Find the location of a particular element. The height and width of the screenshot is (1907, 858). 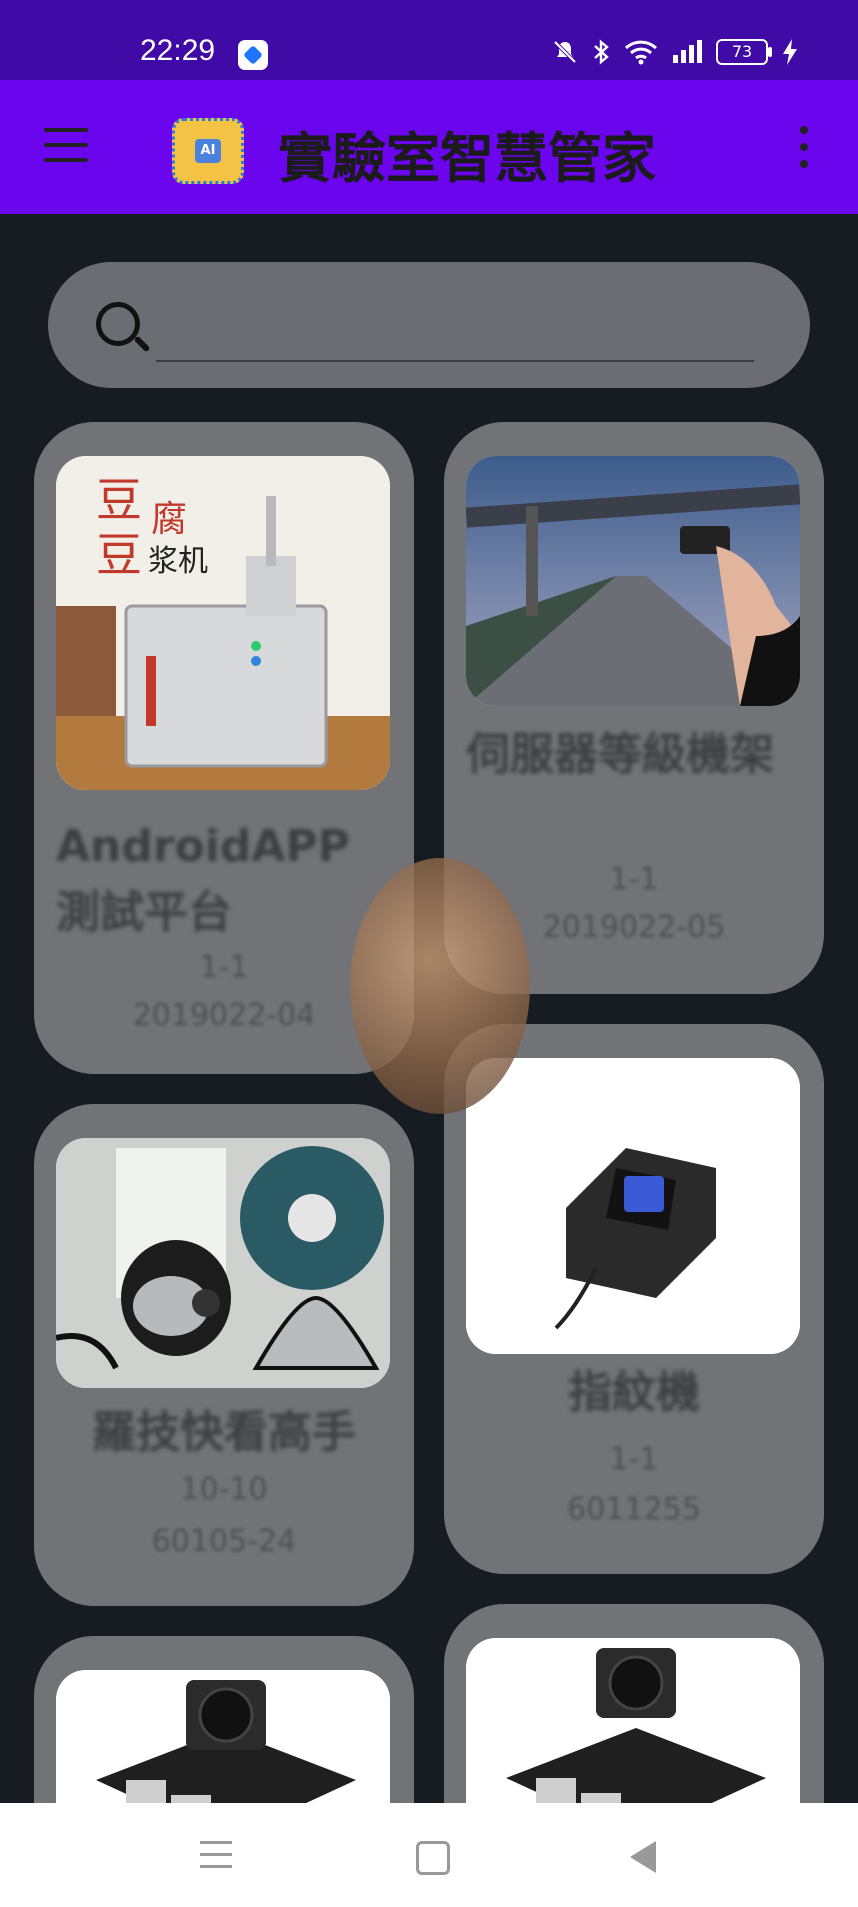

app-logo: AI is located at coordinates (208, 151).